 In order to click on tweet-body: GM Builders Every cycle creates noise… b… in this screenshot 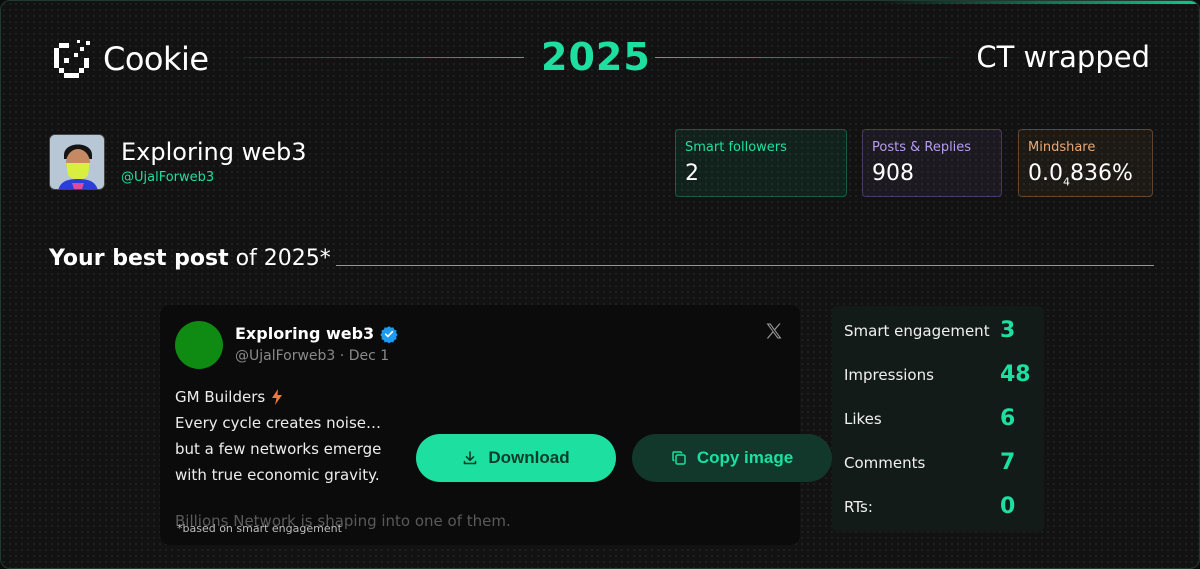, I will do `click(278, 436)`.